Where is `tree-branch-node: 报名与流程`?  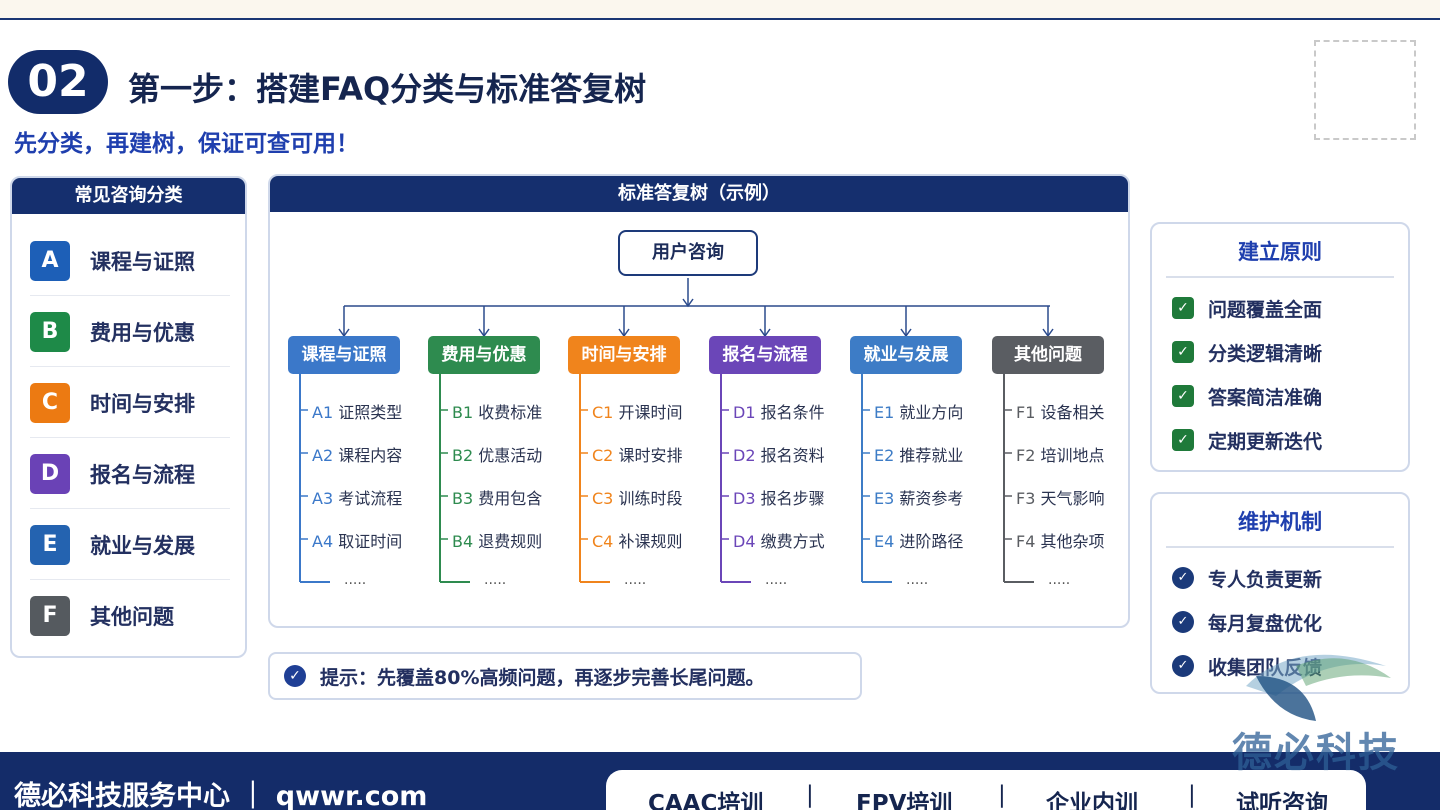 tree-branch-node: 报名与流程 is located at coordinates (765, 355).